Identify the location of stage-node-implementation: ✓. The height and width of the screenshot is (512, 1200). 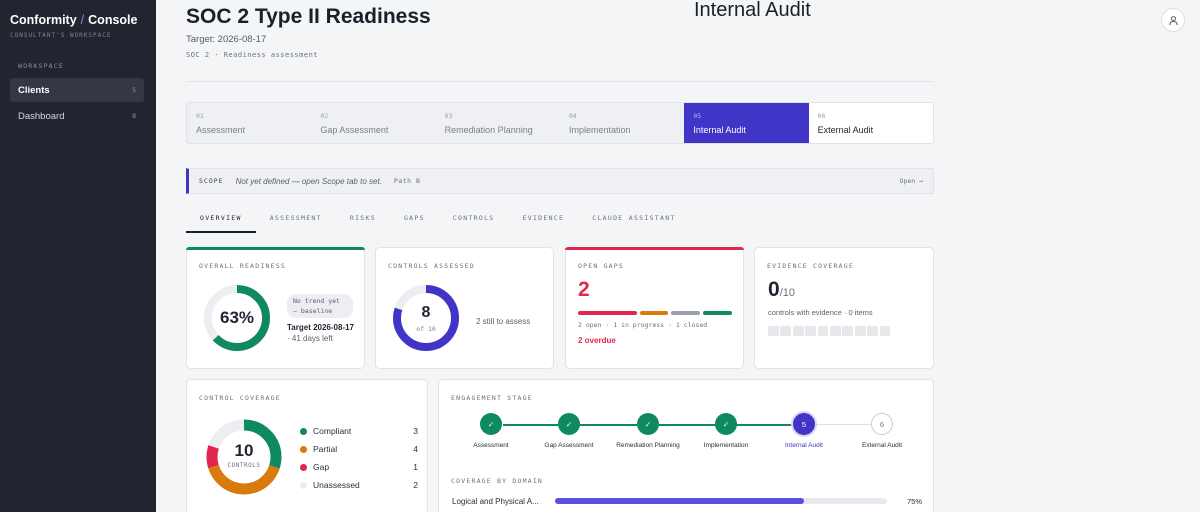
(726, 424).